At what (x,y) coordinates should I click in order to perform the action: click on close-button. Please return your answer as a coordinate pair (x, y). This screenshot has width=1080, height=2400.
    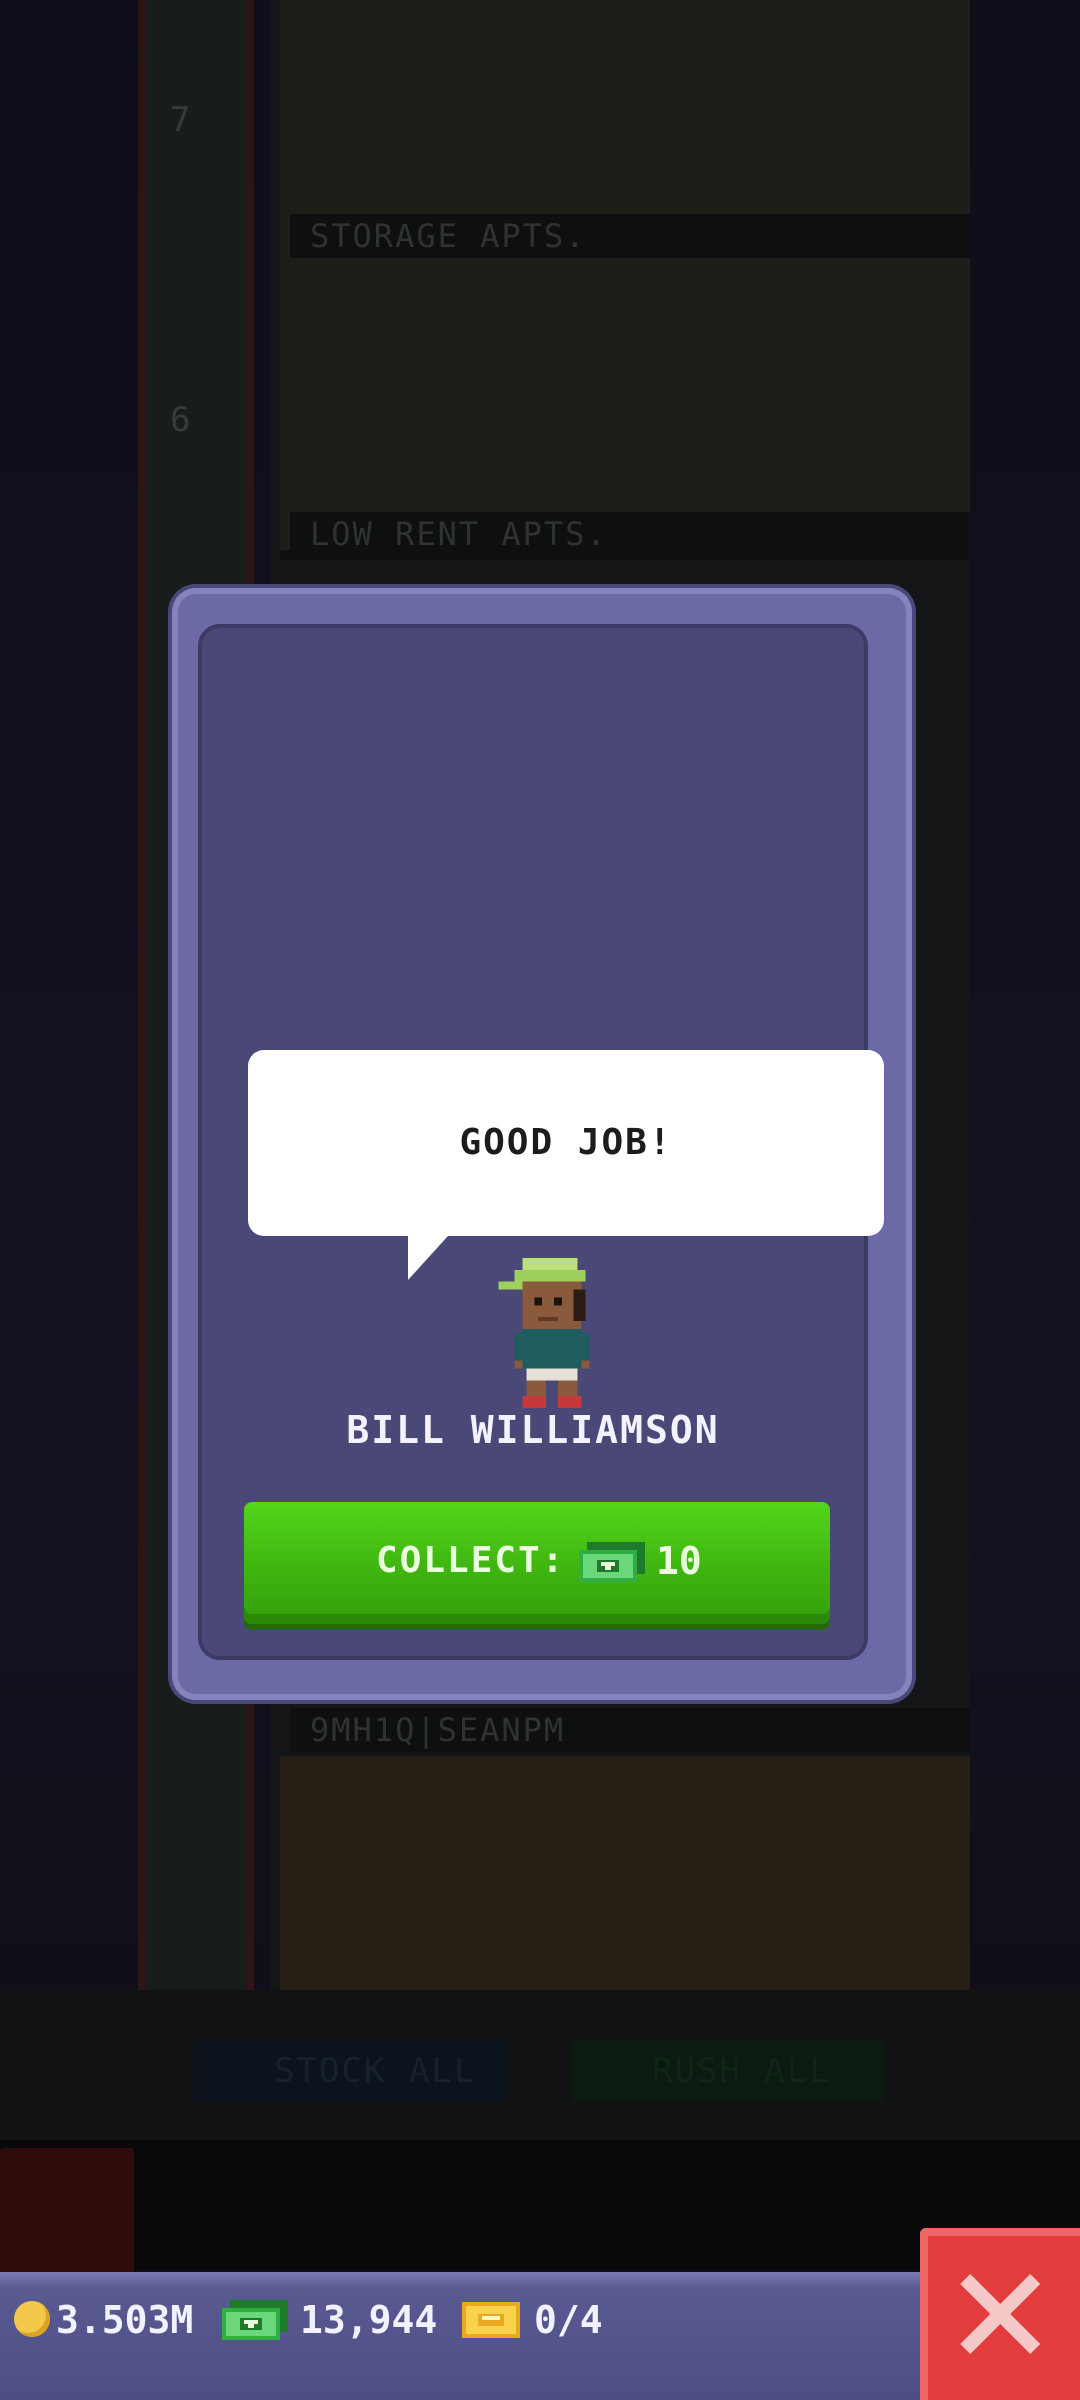
    Looking at the image, I should click on (1000, 2314).